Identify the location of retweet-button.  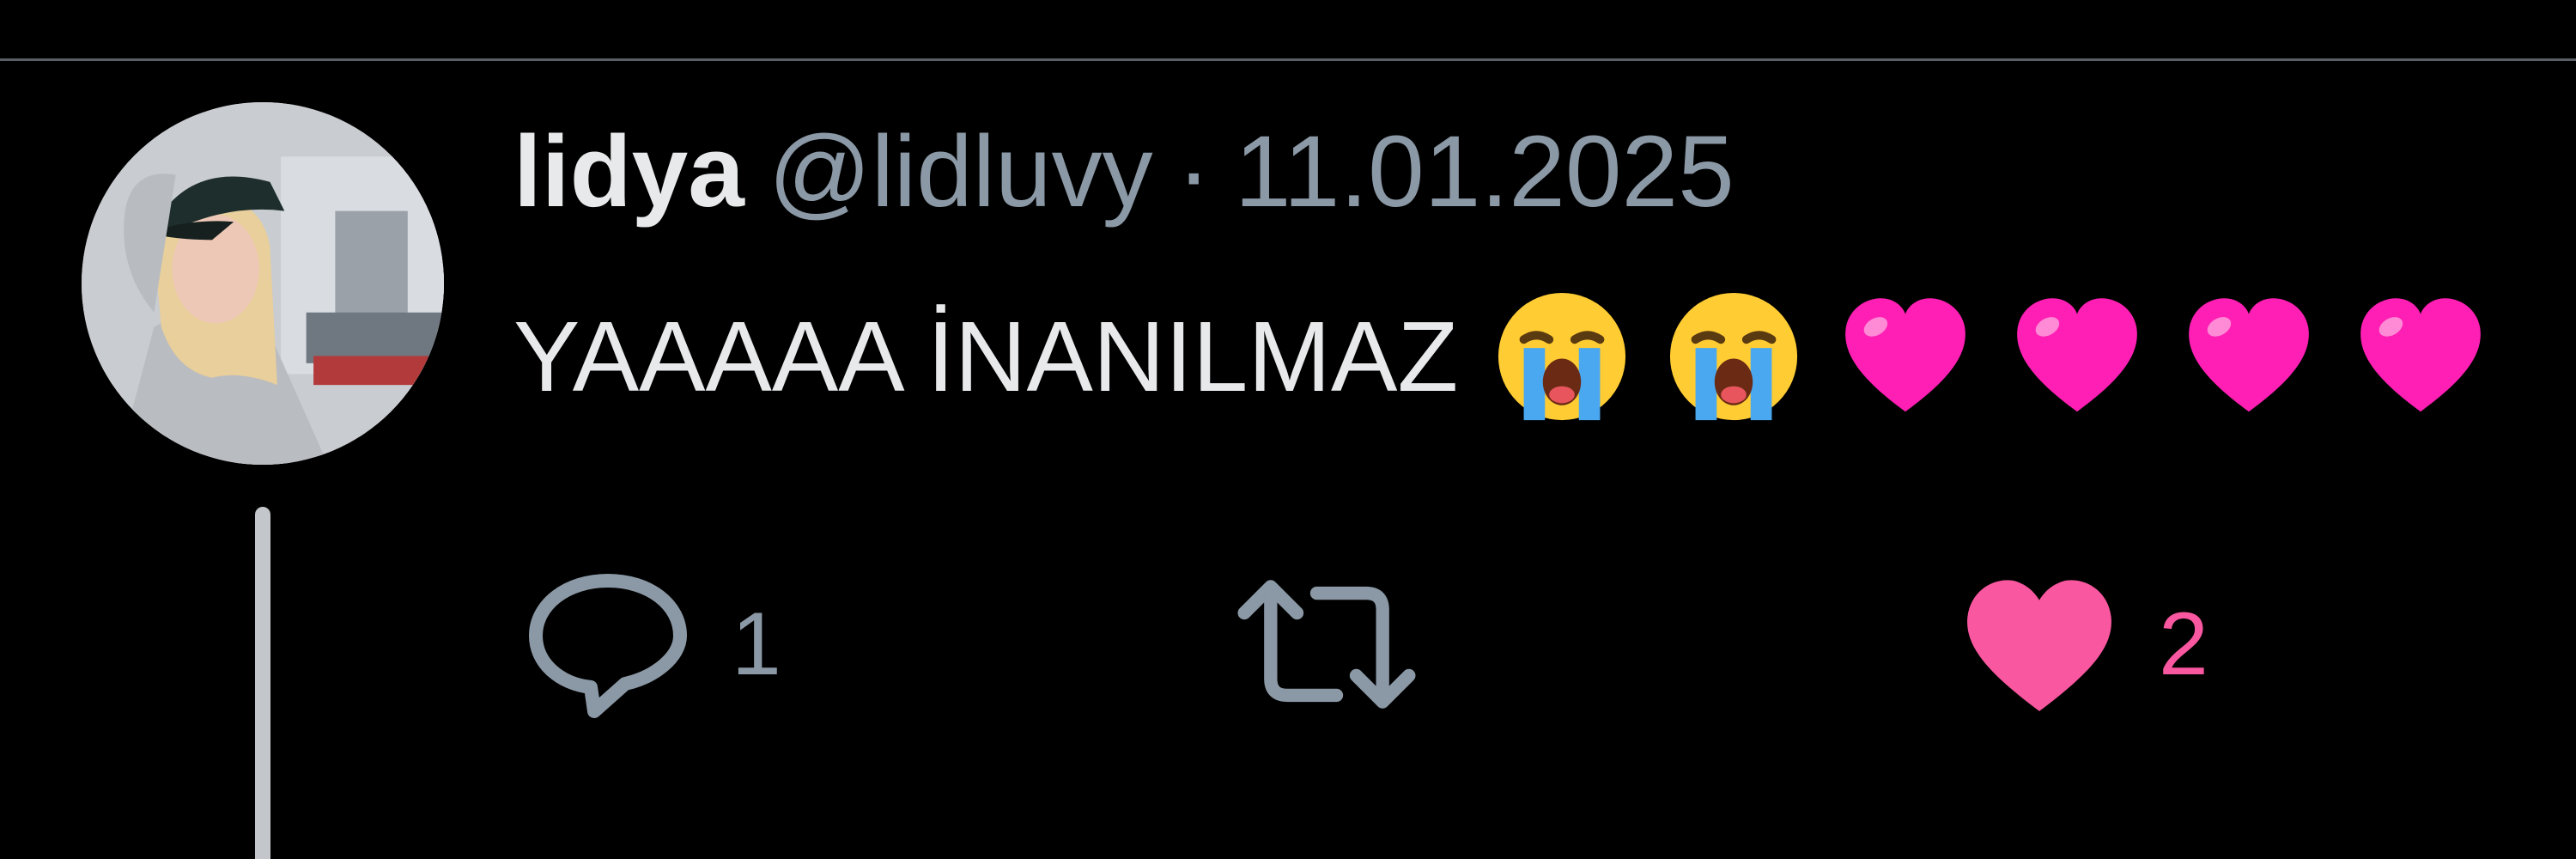
(1345, 644).